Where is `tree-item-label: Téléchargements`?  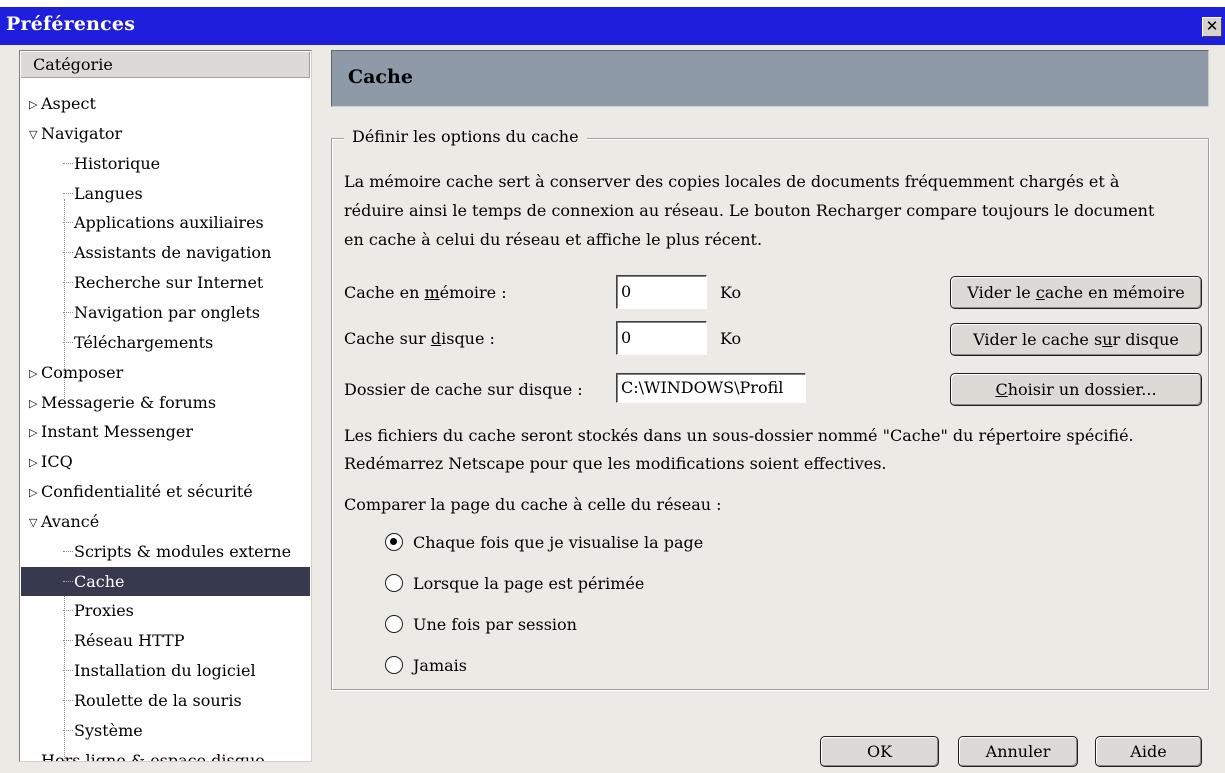 tree-item-label: Téléchargements is located at coordinates (144, 342).